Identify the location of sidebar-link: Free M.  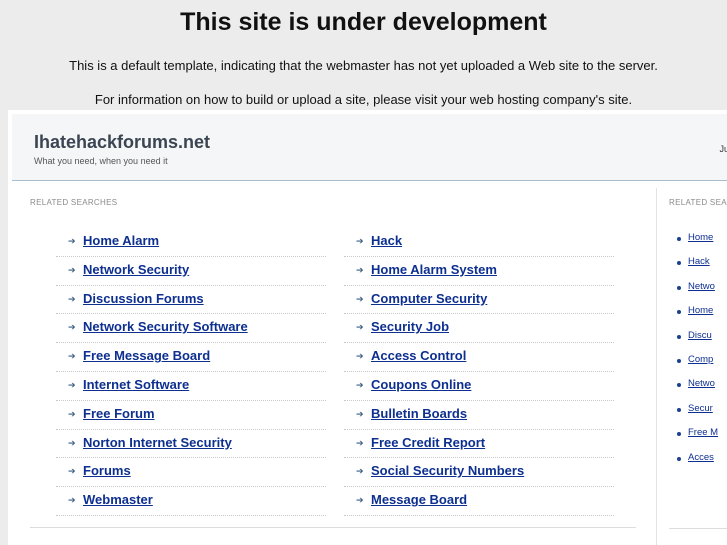
(703, 432).